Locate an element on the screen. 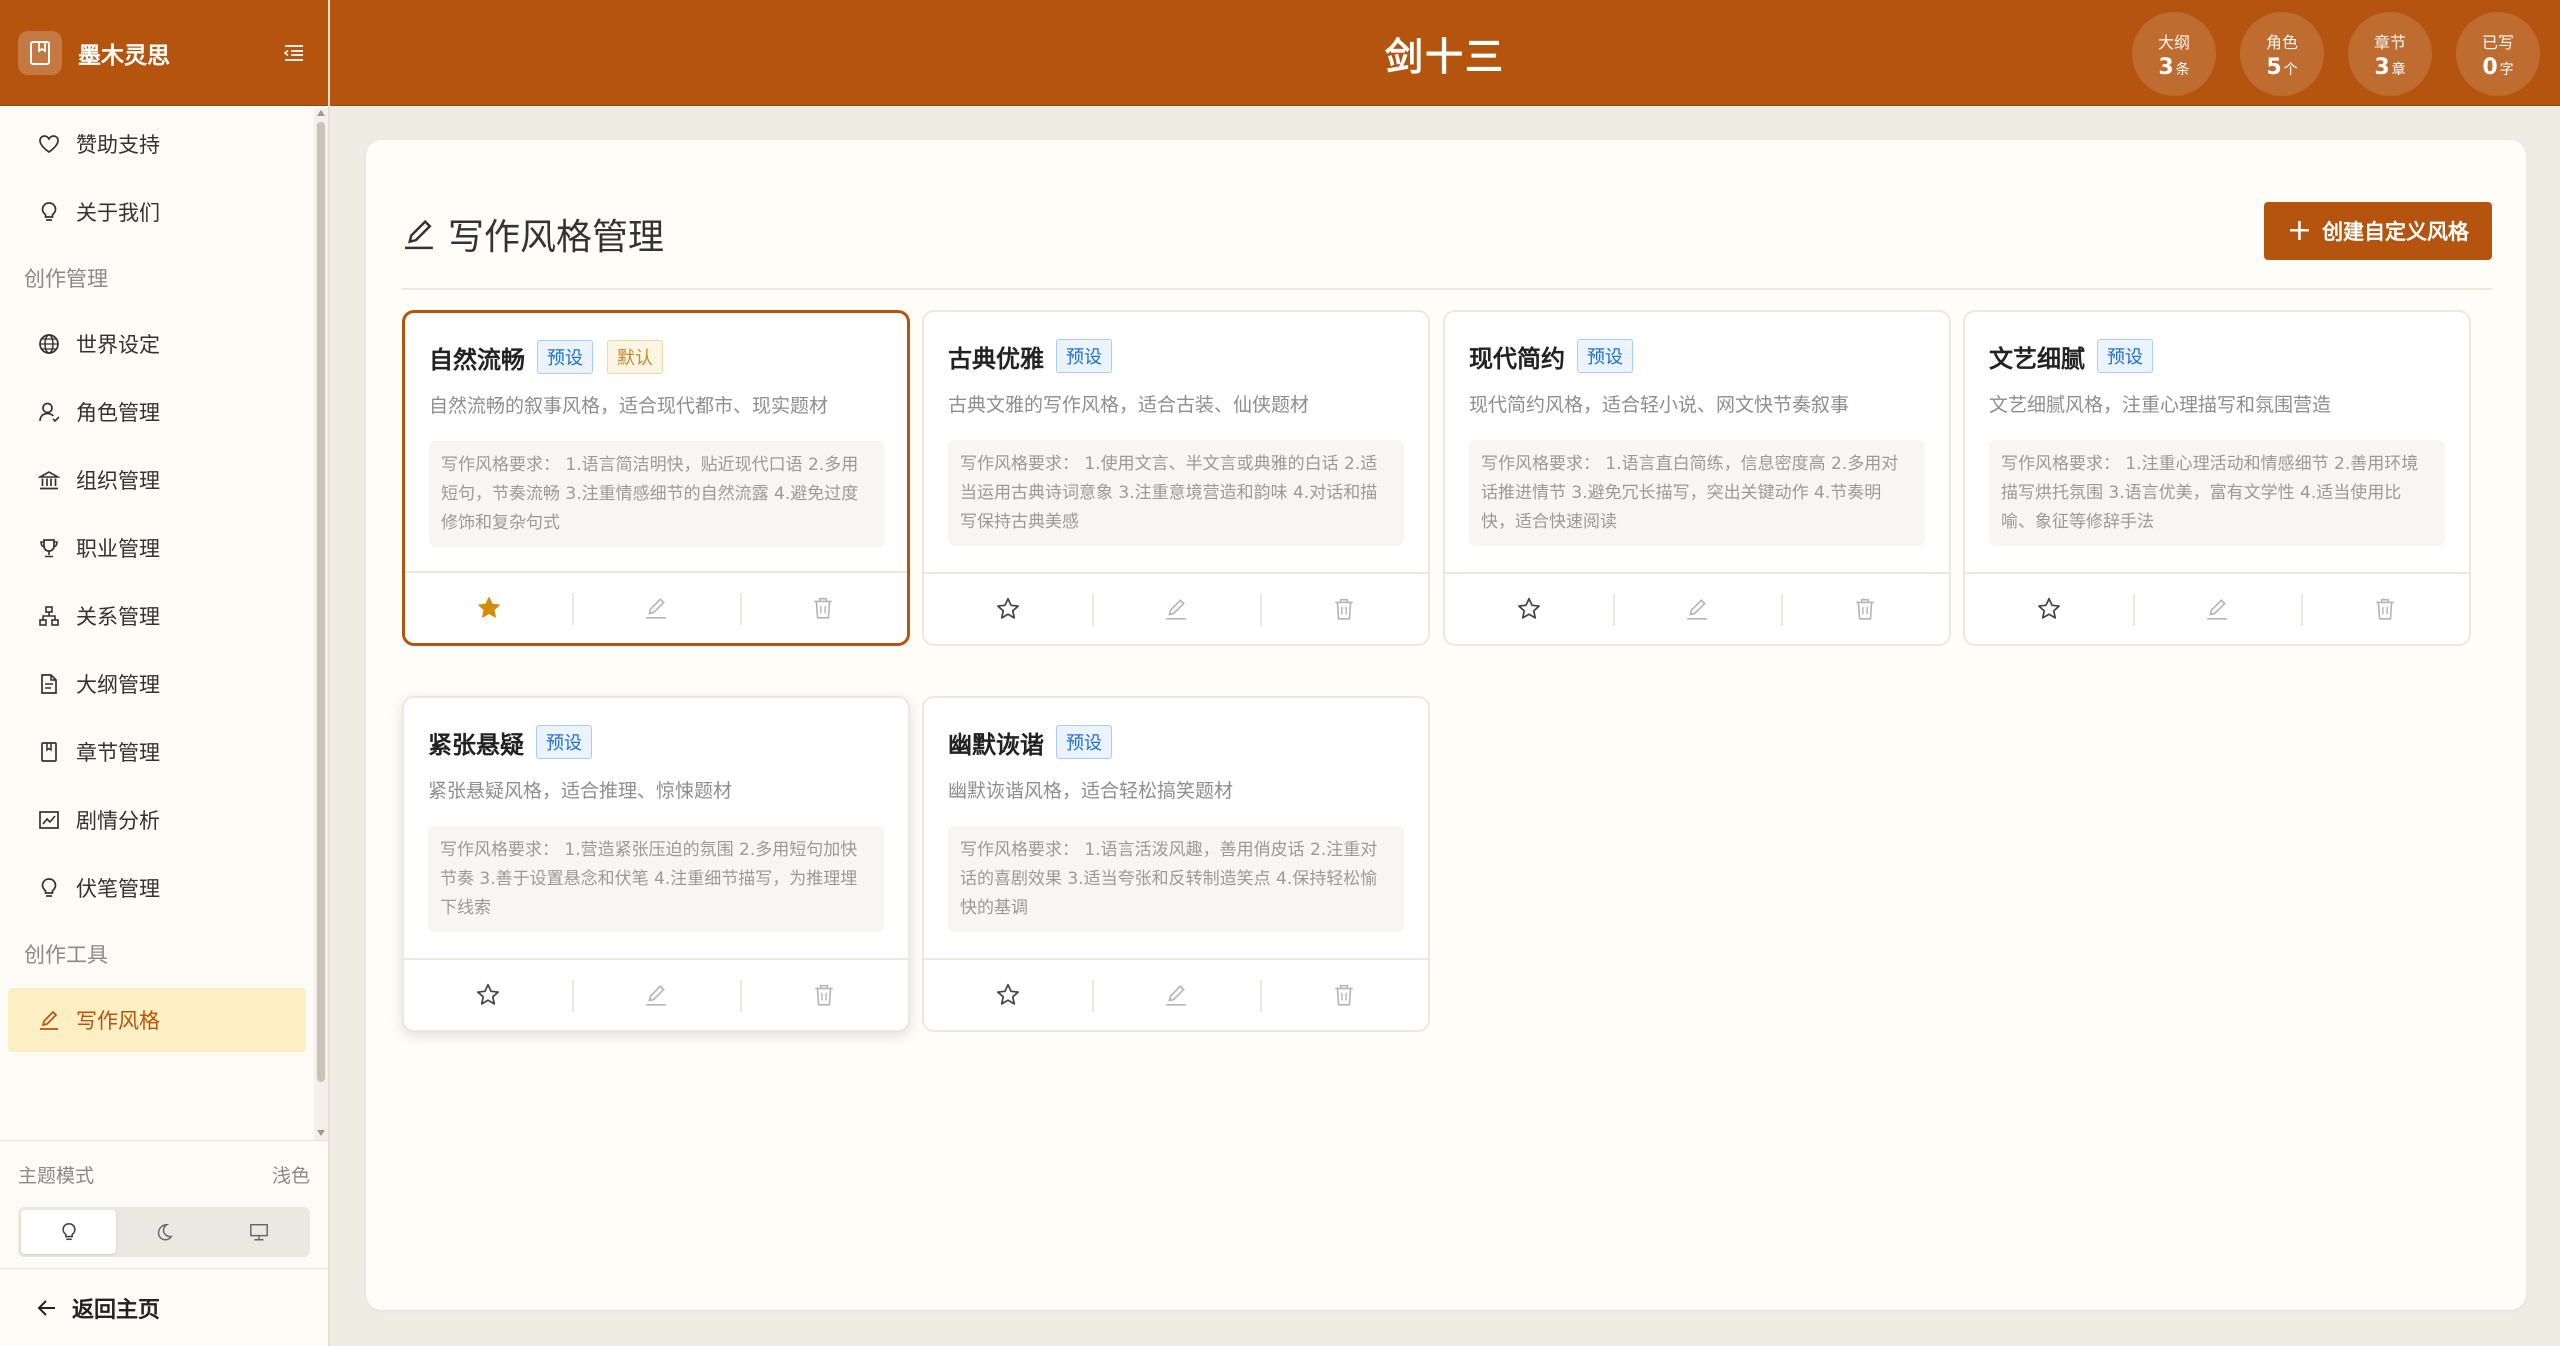  theme-dark-button is located at coordinates (163, 1232).